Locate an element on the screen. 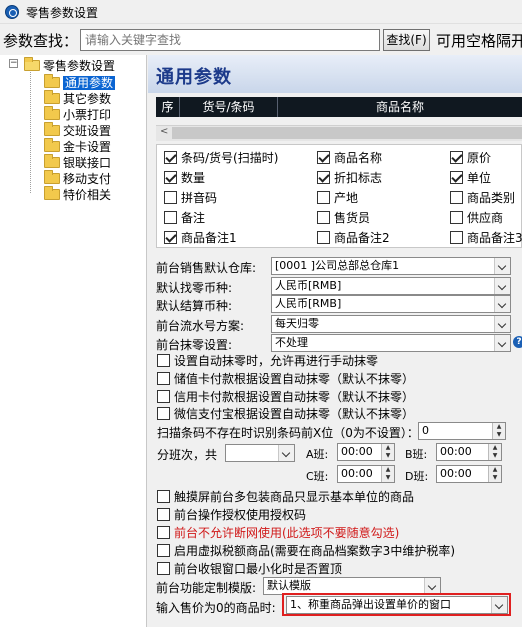  grid-col-code: 货号/条码 is located at coordinates (229, 107).